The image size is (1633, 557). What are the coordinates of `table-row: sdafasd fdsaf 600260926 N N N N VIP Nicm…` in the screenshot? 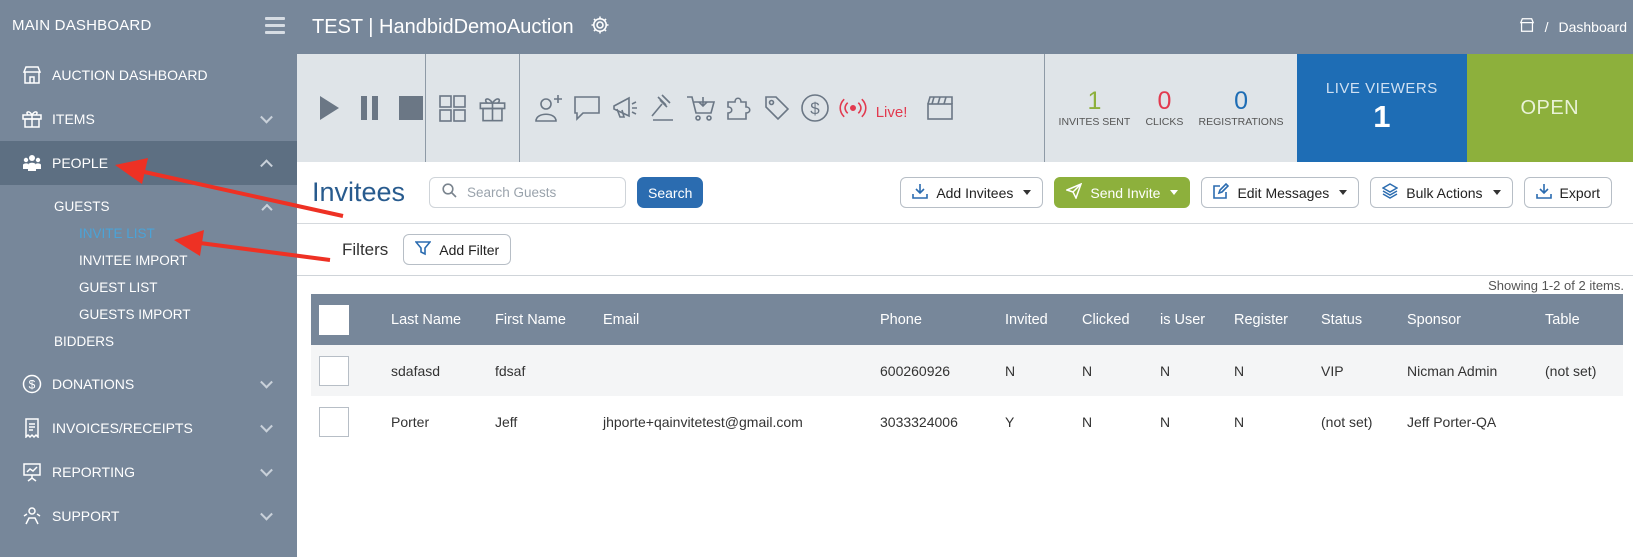 It's located at (967, 370).